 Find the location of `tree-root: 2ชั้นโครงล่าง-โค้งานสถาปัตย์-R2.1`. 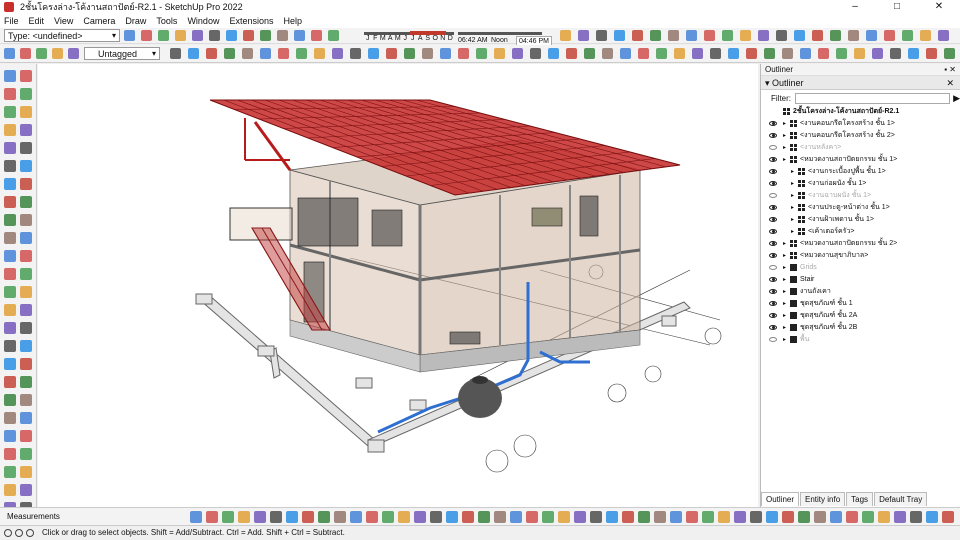

tree-root: 2ชั้นโครงล่าง-โค้งานสถาปัตย์-R2.1 is located at coordinates (860, 112).